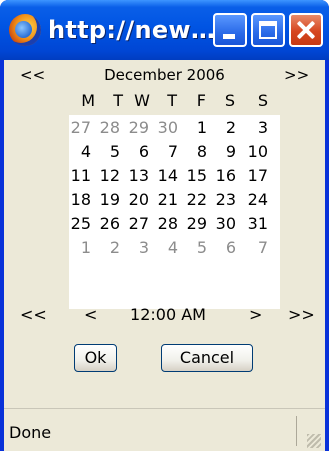 This screenshot has width=329, height=451. Describe the element at coordinates (88, 100) in the screenshot. I see `weekday-label: M` at that location.